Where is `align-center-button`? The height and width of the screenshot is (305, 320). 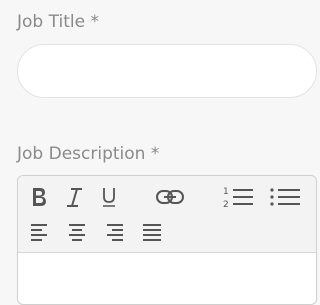 align-center-button is located at coordinates (77, 231).